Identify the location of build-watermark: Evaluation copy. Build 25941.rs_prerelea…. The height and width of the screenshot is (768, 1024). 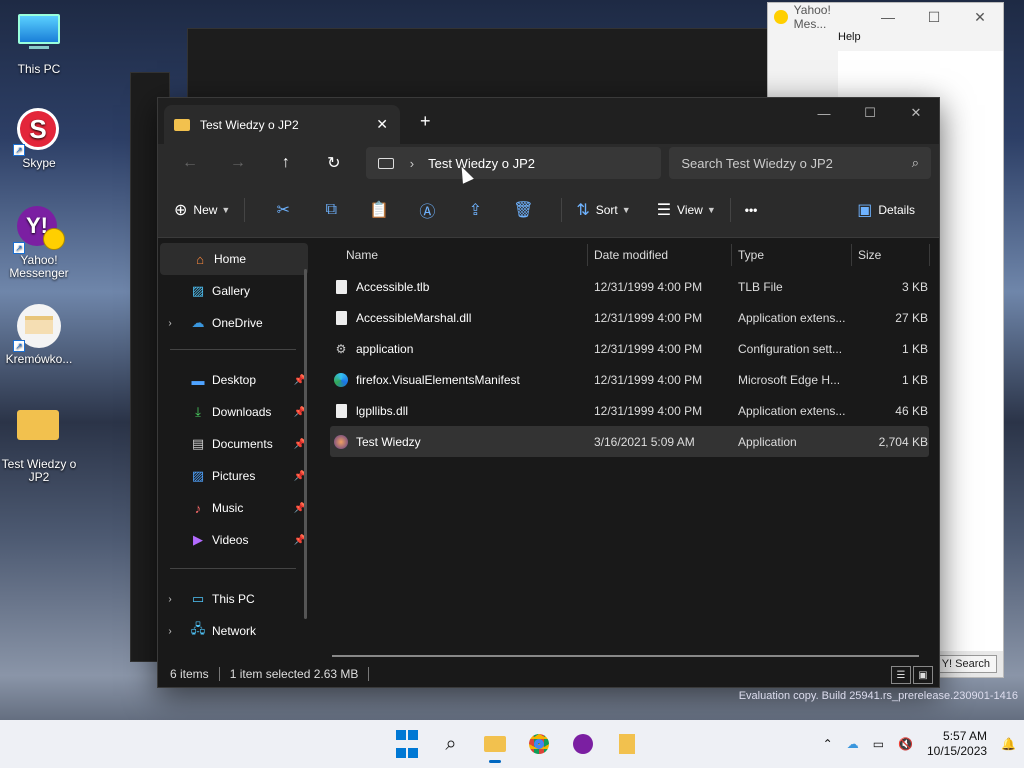
(878, 696).